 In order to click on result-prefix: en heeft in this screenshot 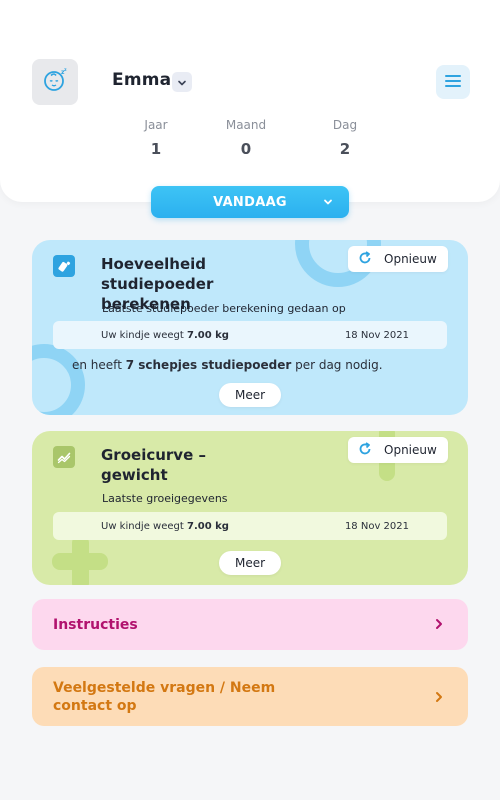, I will do `click(97, 365)`.